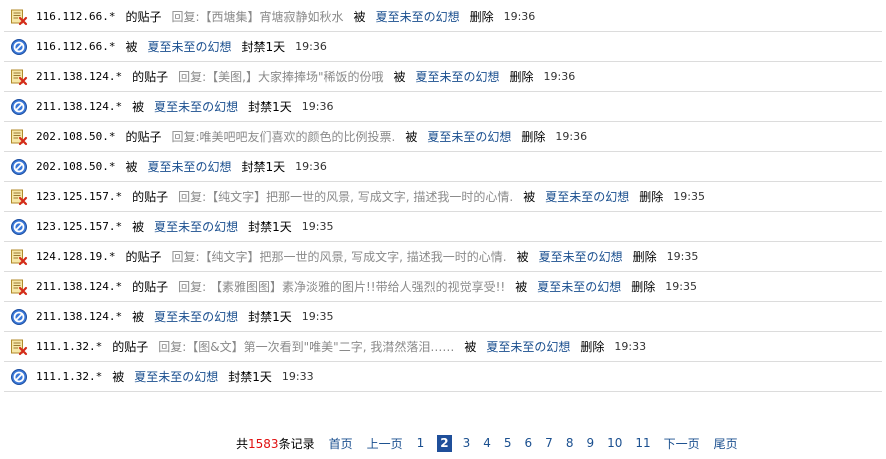  I want to click on page-link: 9, so click(590, 443).